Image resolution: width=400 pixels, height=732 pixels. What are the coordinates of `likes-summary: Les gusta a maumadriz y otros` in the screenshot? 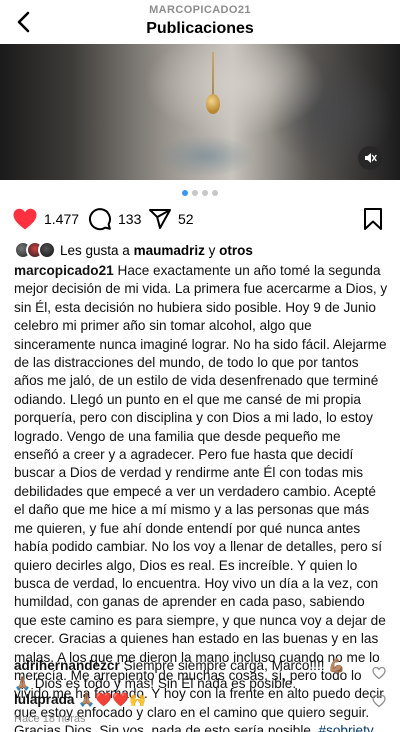 It's located at (133, 250).